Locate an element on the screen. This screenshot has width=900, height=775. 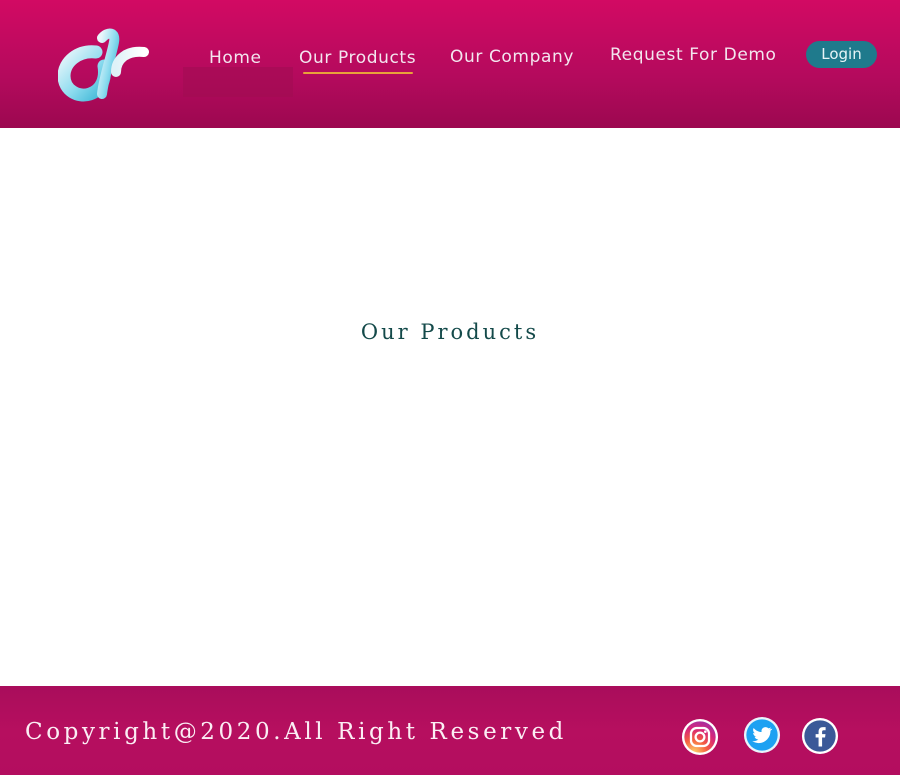
copyright-text: Copyright@2020.All Right Reserved is located at coordinates (296, 732).